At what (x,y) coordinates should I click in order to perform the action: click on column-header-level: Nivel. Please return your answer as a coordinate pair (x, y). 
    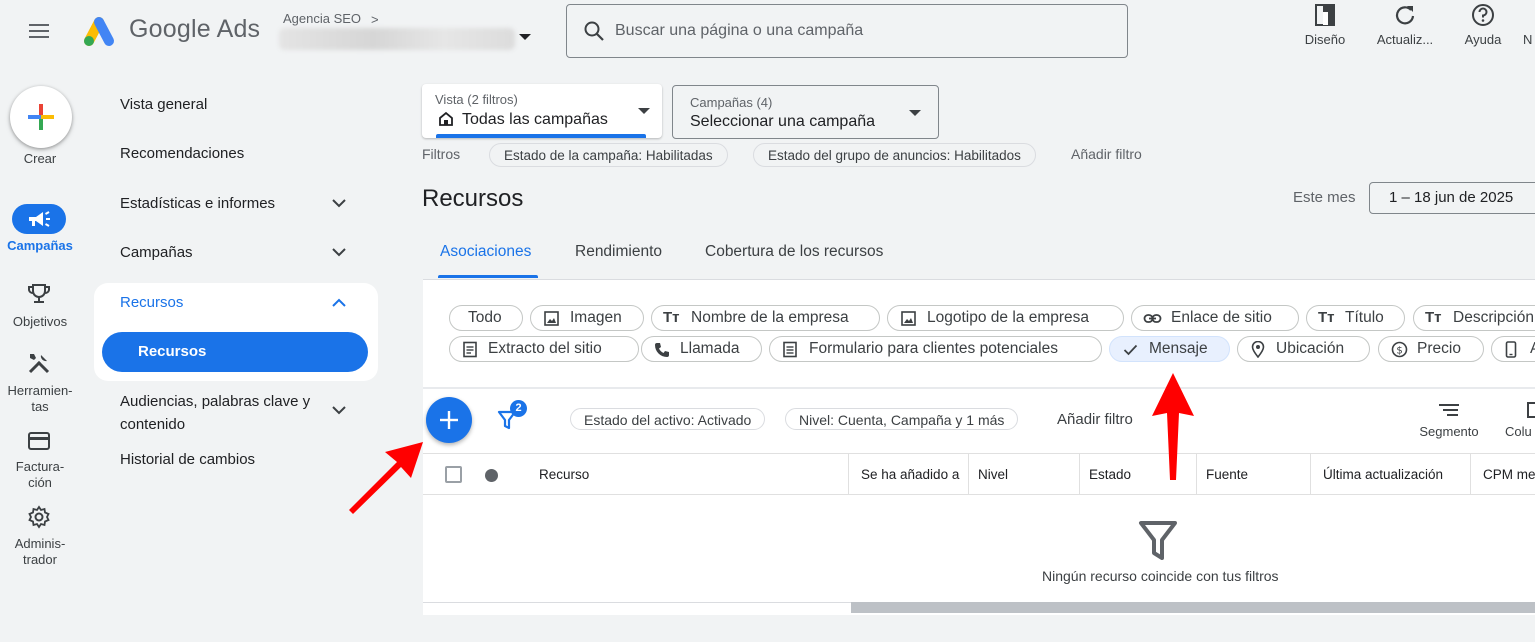
    Looking at the image, I should click on (993, 474).